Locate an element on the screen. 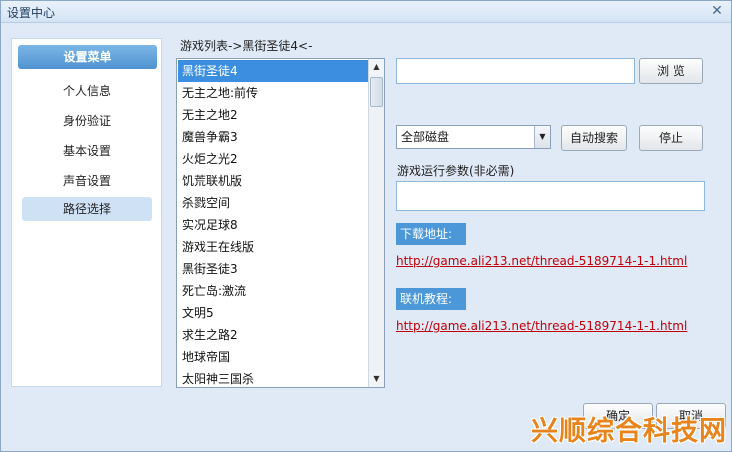 The height and width of the screenshot is (452, 732). sidebar-header: 设置菜单 is located at coordinates (87, 57).